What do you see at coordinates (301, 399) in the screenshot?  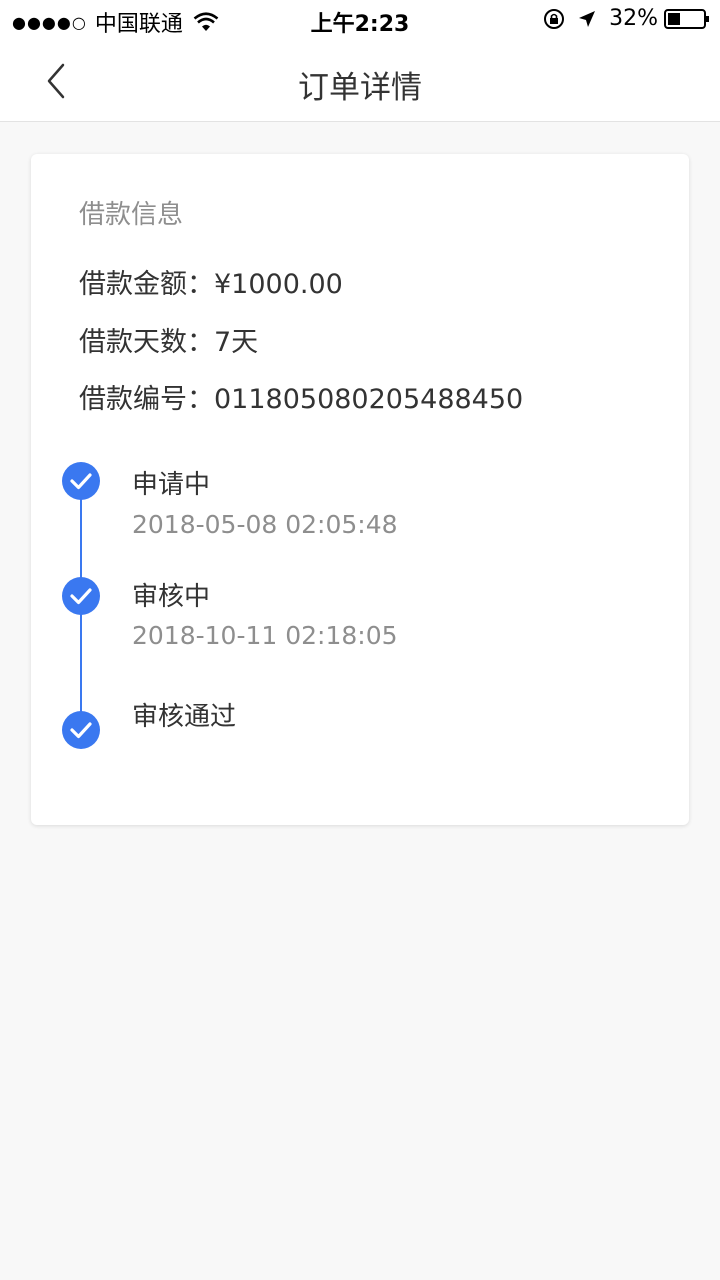 I see `loan-number: 借款编号：011805080205488450` at bounding box center [301, 399].